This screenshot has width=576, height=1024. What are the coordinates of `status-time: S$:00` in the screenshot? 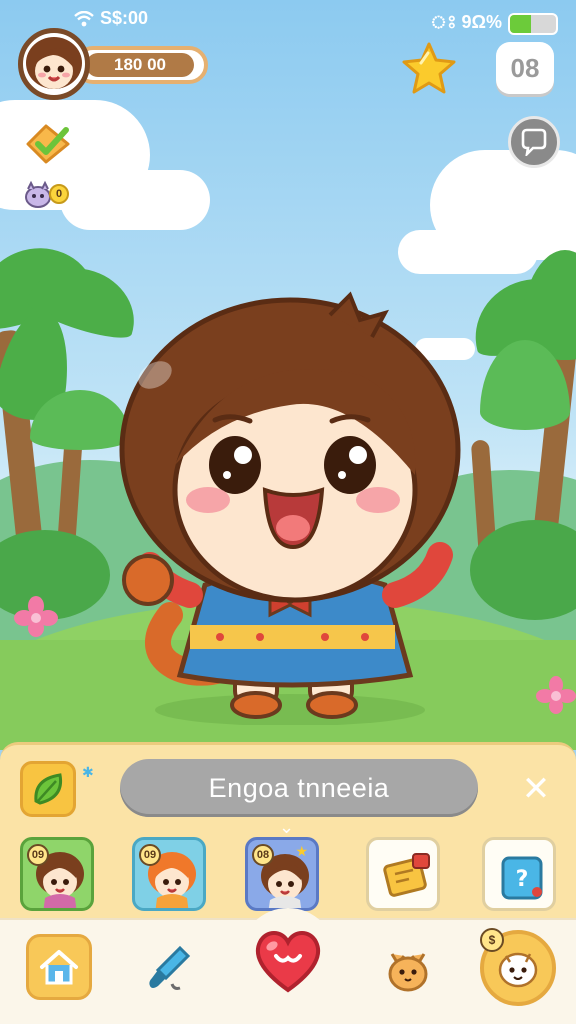 It's located at (124, 18).